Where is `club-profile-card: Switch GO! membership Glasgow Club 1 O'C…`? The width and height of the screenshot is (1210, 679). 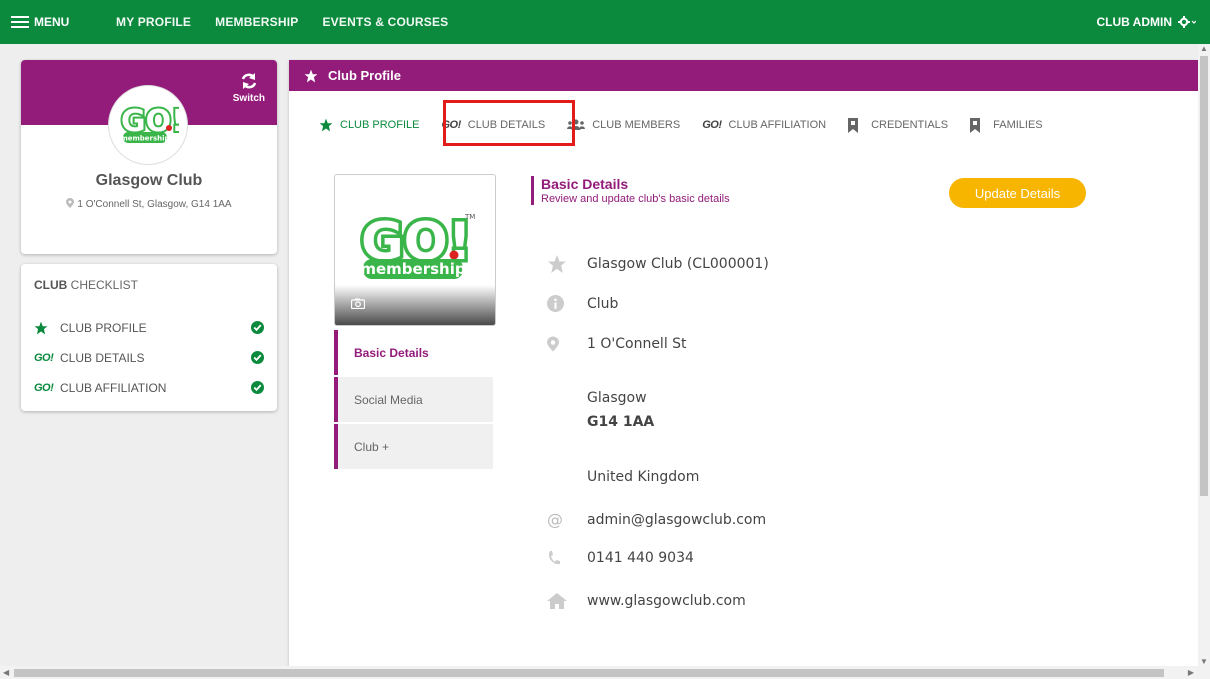
club-profile-card: Switch GO! membership Glasgow Club 1 O'C… is located at coordinates (149, 157).